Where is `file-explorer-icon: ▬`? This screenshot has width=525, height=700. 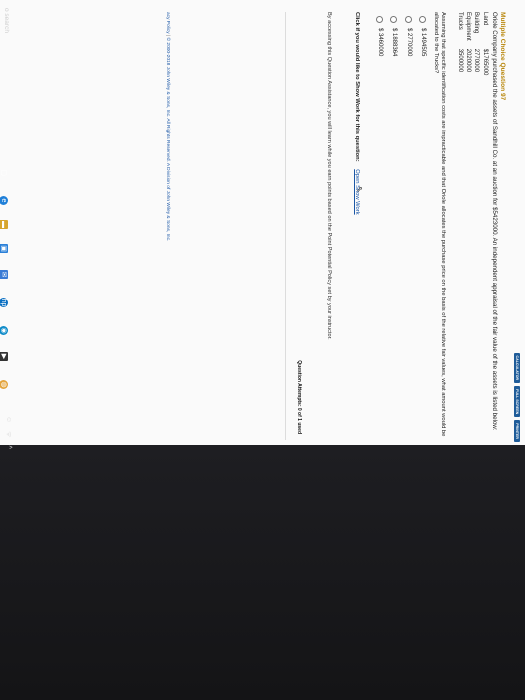
file-explorer-icon: ▬ is located at coordinates (4, 224).